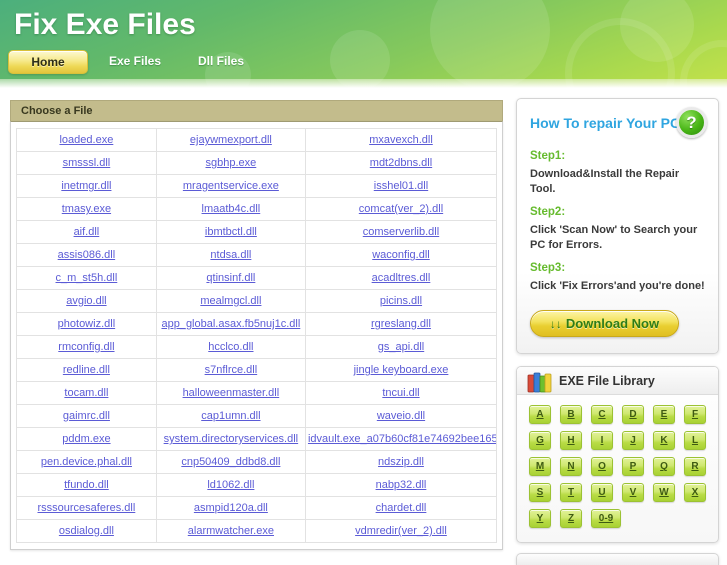  I want to click on alpha-key-u: U, so click(602, 492).